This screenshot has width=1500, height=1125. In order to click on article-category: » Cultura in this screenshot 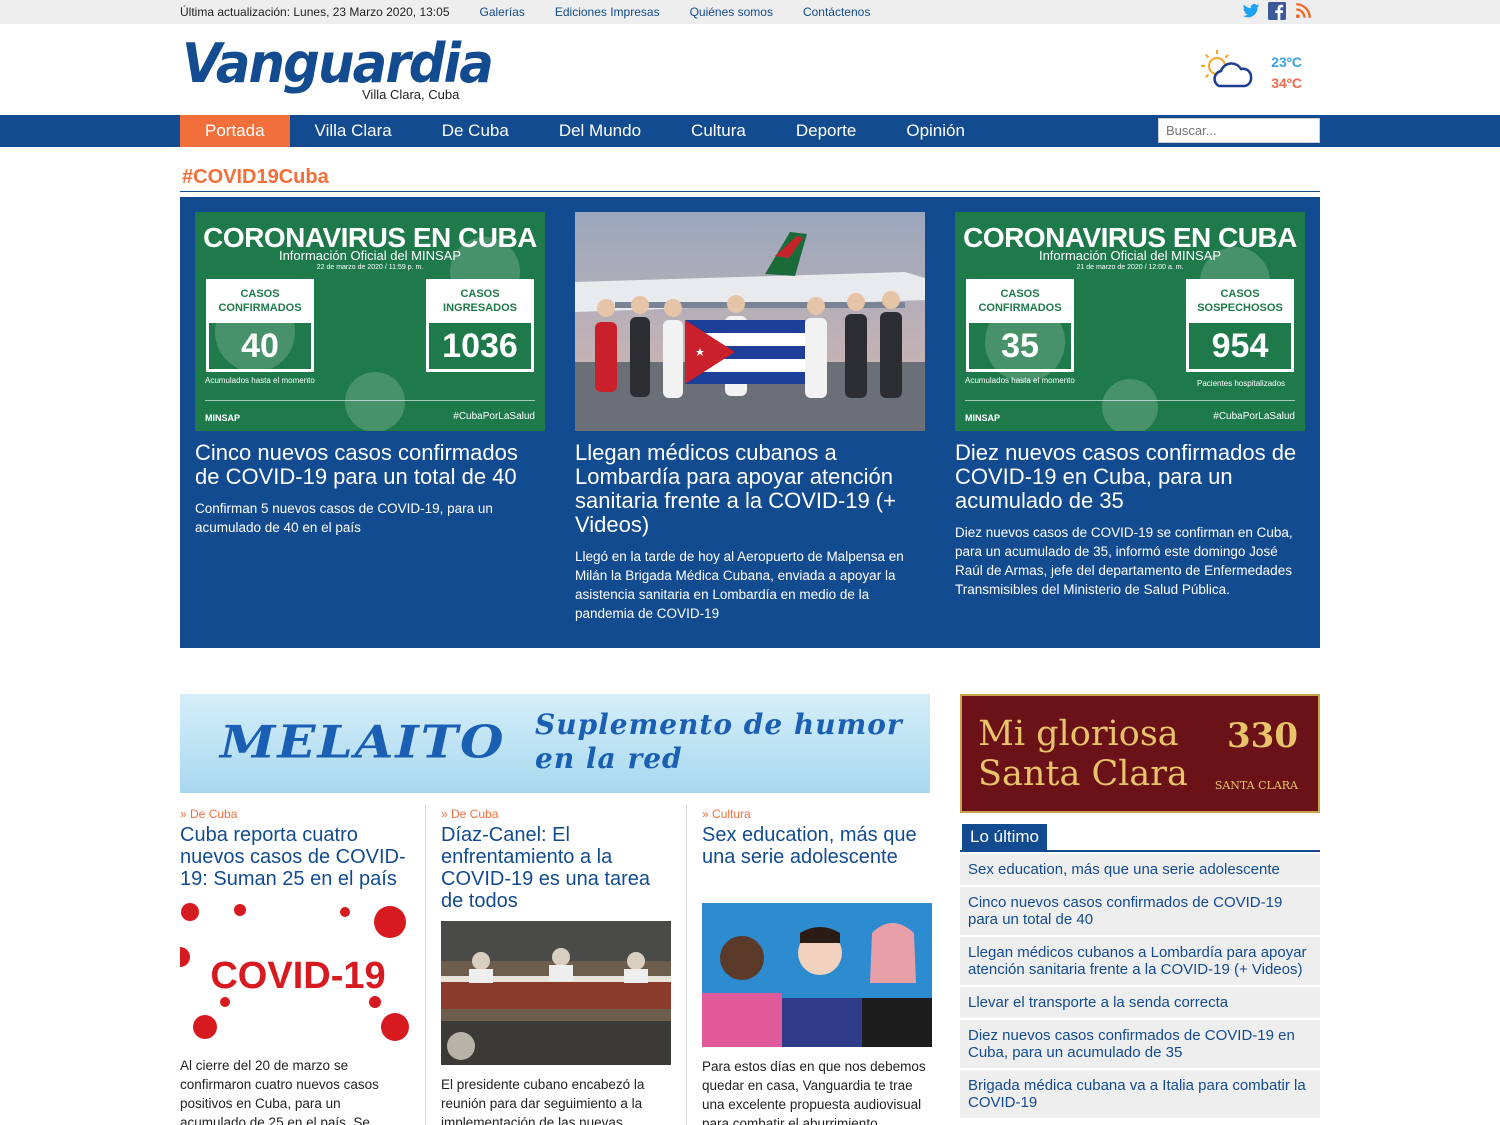, I will do `click(817, 814)`.